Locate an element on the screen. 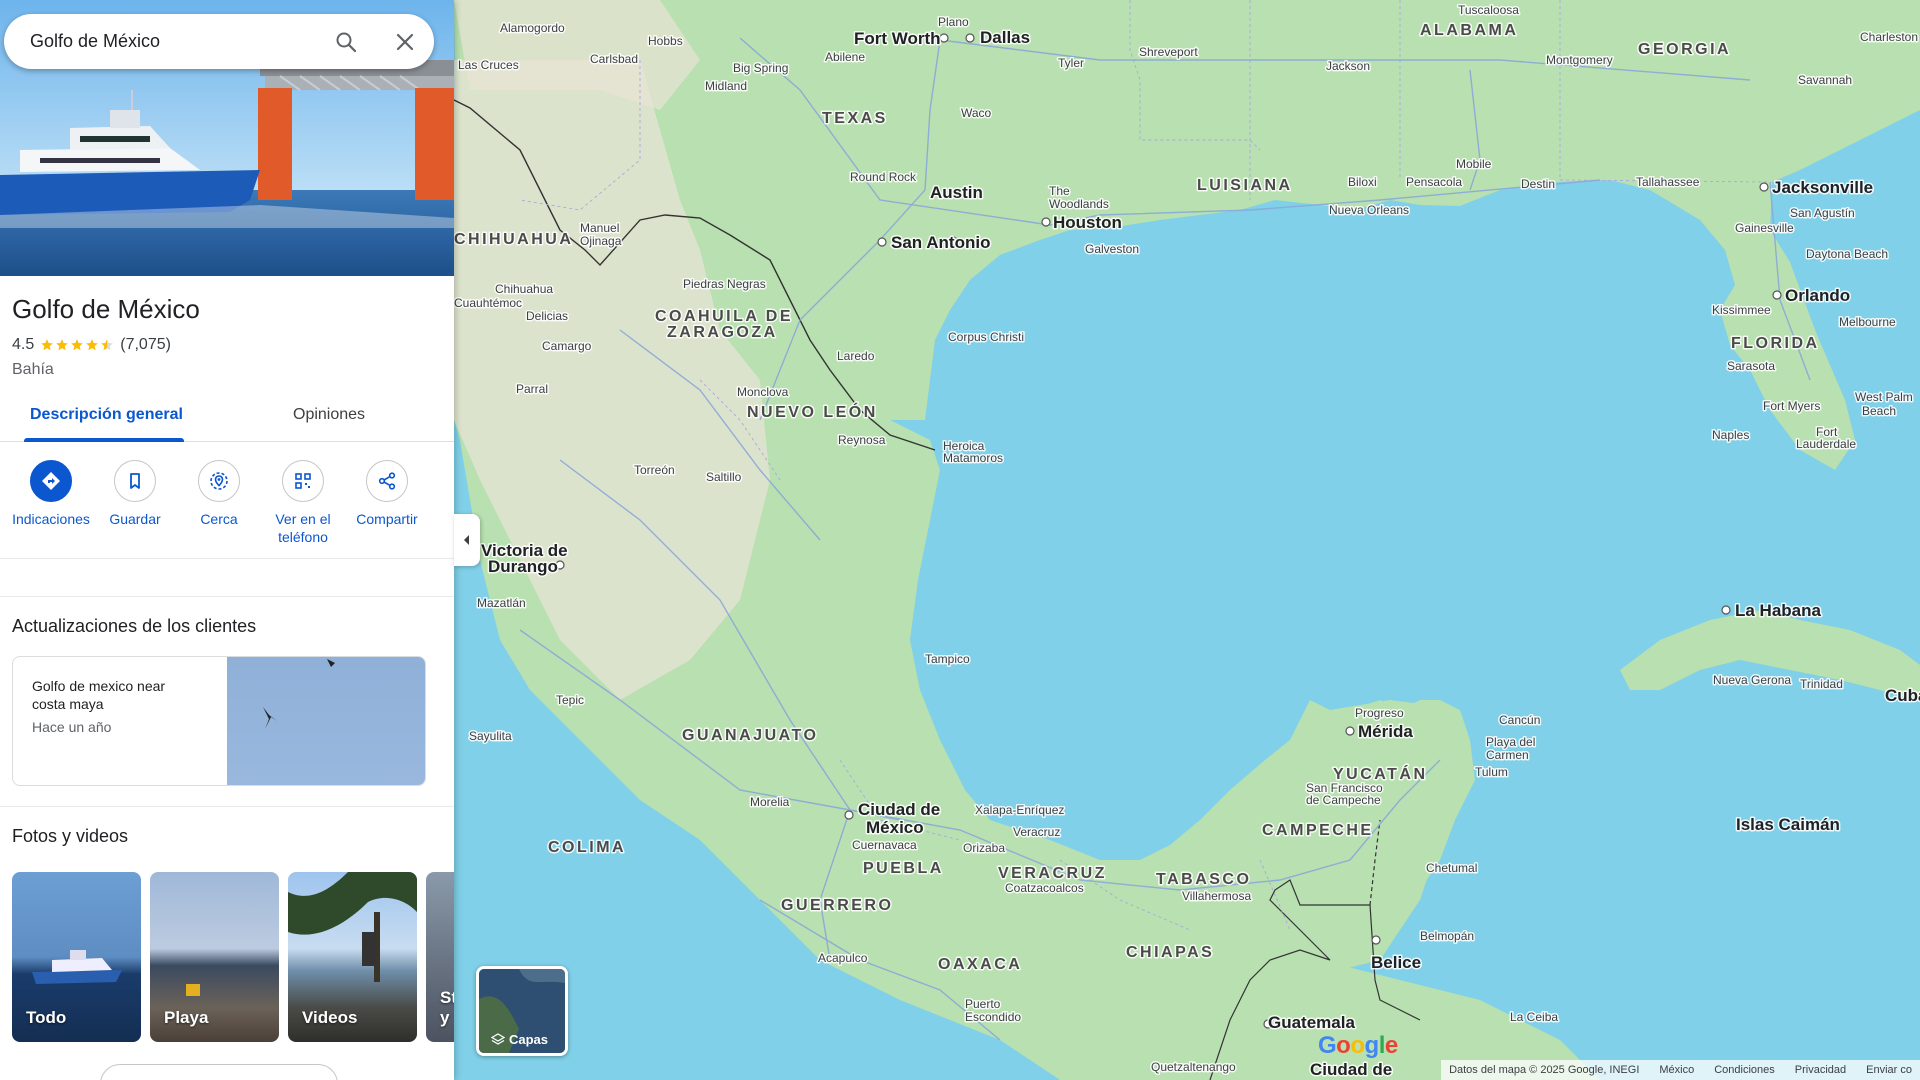 Image resolution: width=1920 pixels, height=1080 pixels. svg-text: Dallas is located at coordinates (1005, 37).